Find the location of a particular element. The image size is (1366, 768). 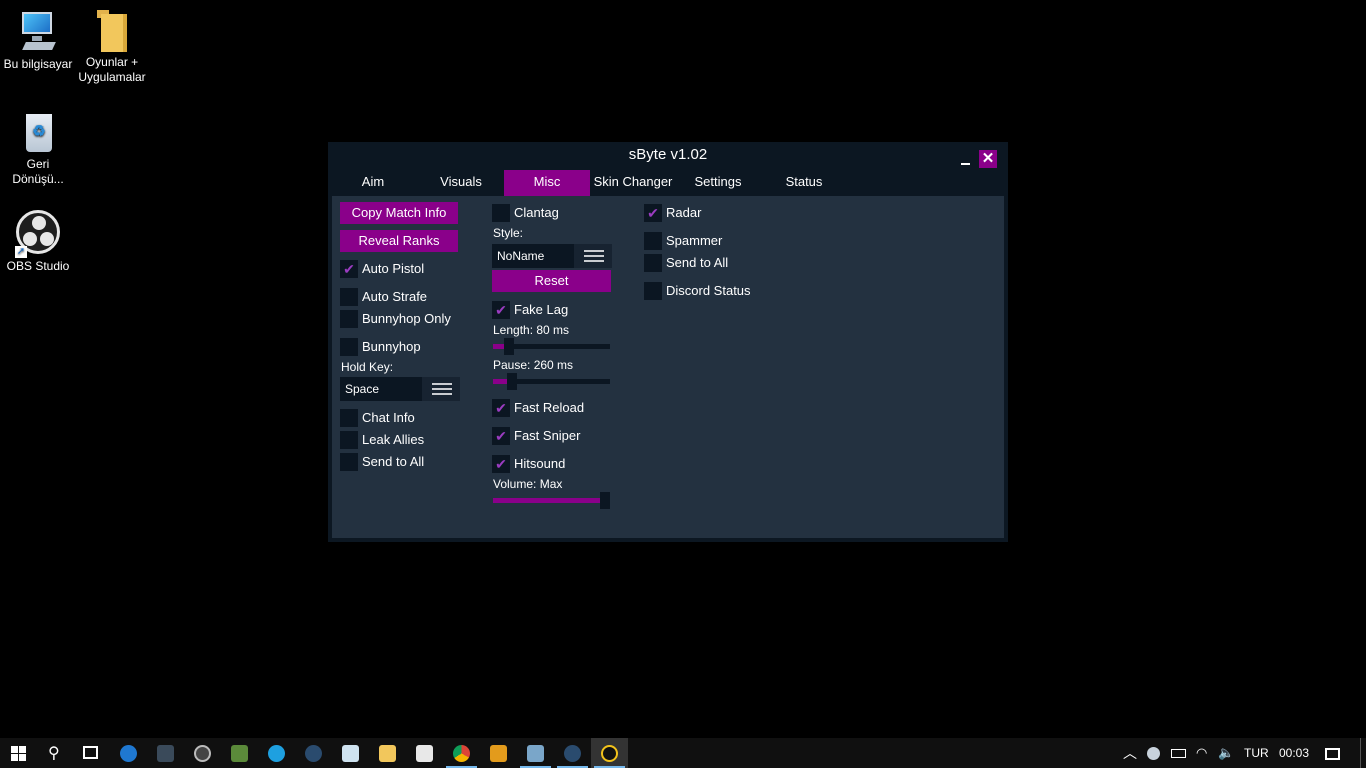

taskbar-file-explorer is located at coordinates (387, 753).